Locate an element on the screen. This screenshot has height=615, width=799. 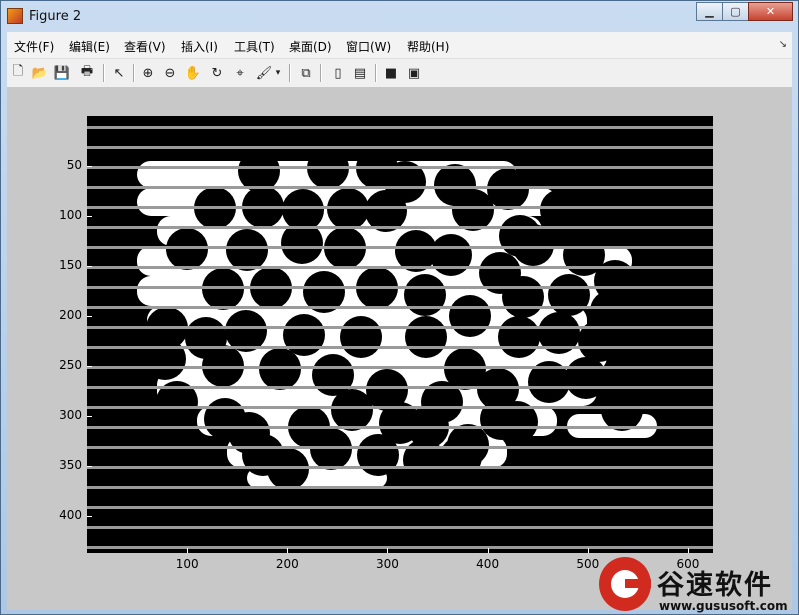
pan-icon: ✋ is located at coordinates (193, 73).